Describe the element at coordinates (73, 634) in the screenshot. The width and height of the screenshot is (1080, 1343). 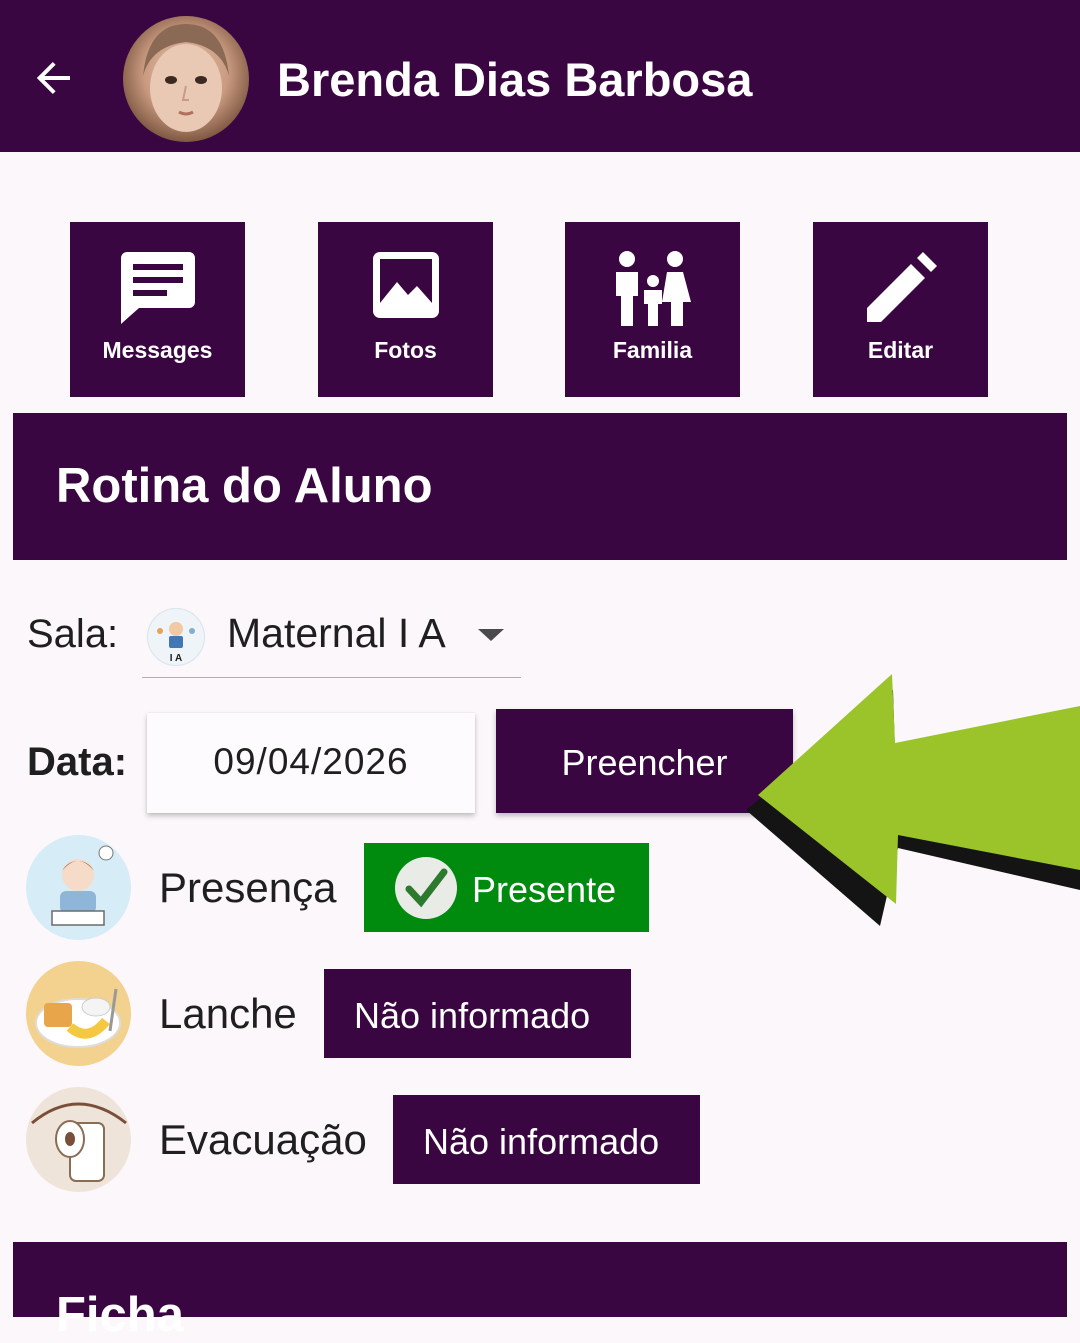
I see `sala-label: Sala:` at that location.